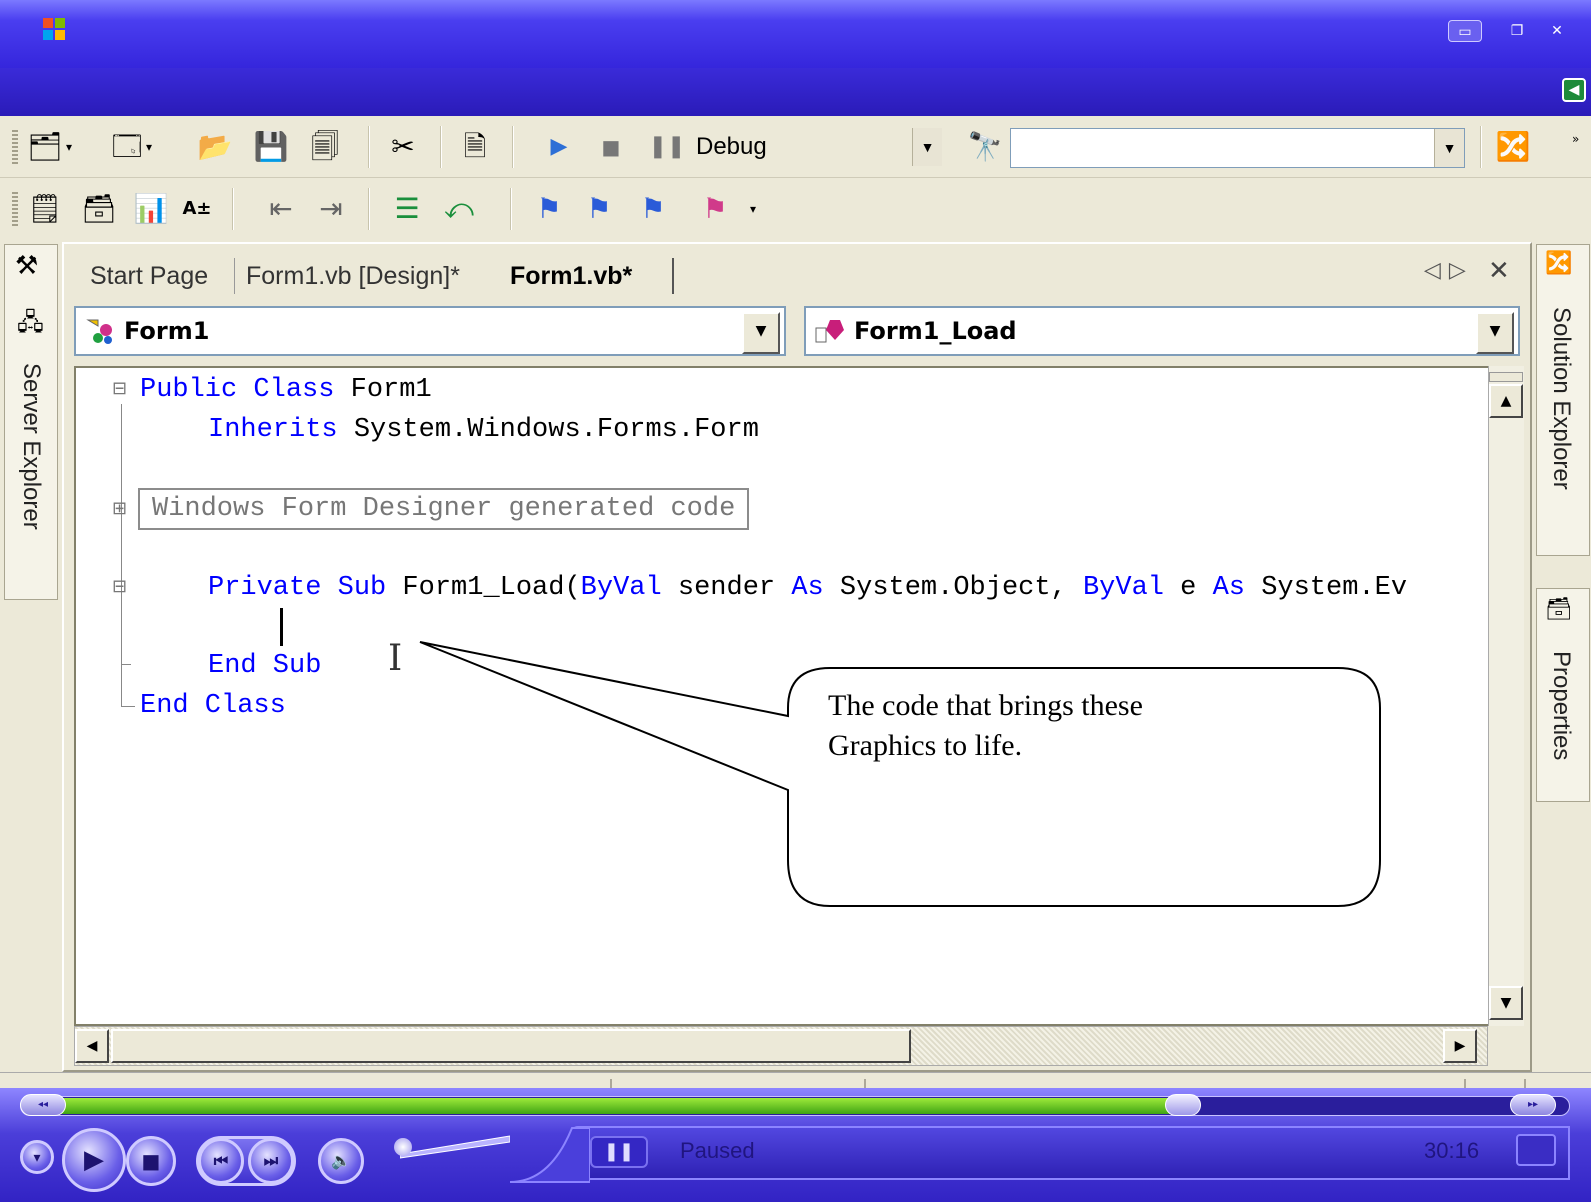  I want to click on player-time: 30:16, so click(1452, 1150).